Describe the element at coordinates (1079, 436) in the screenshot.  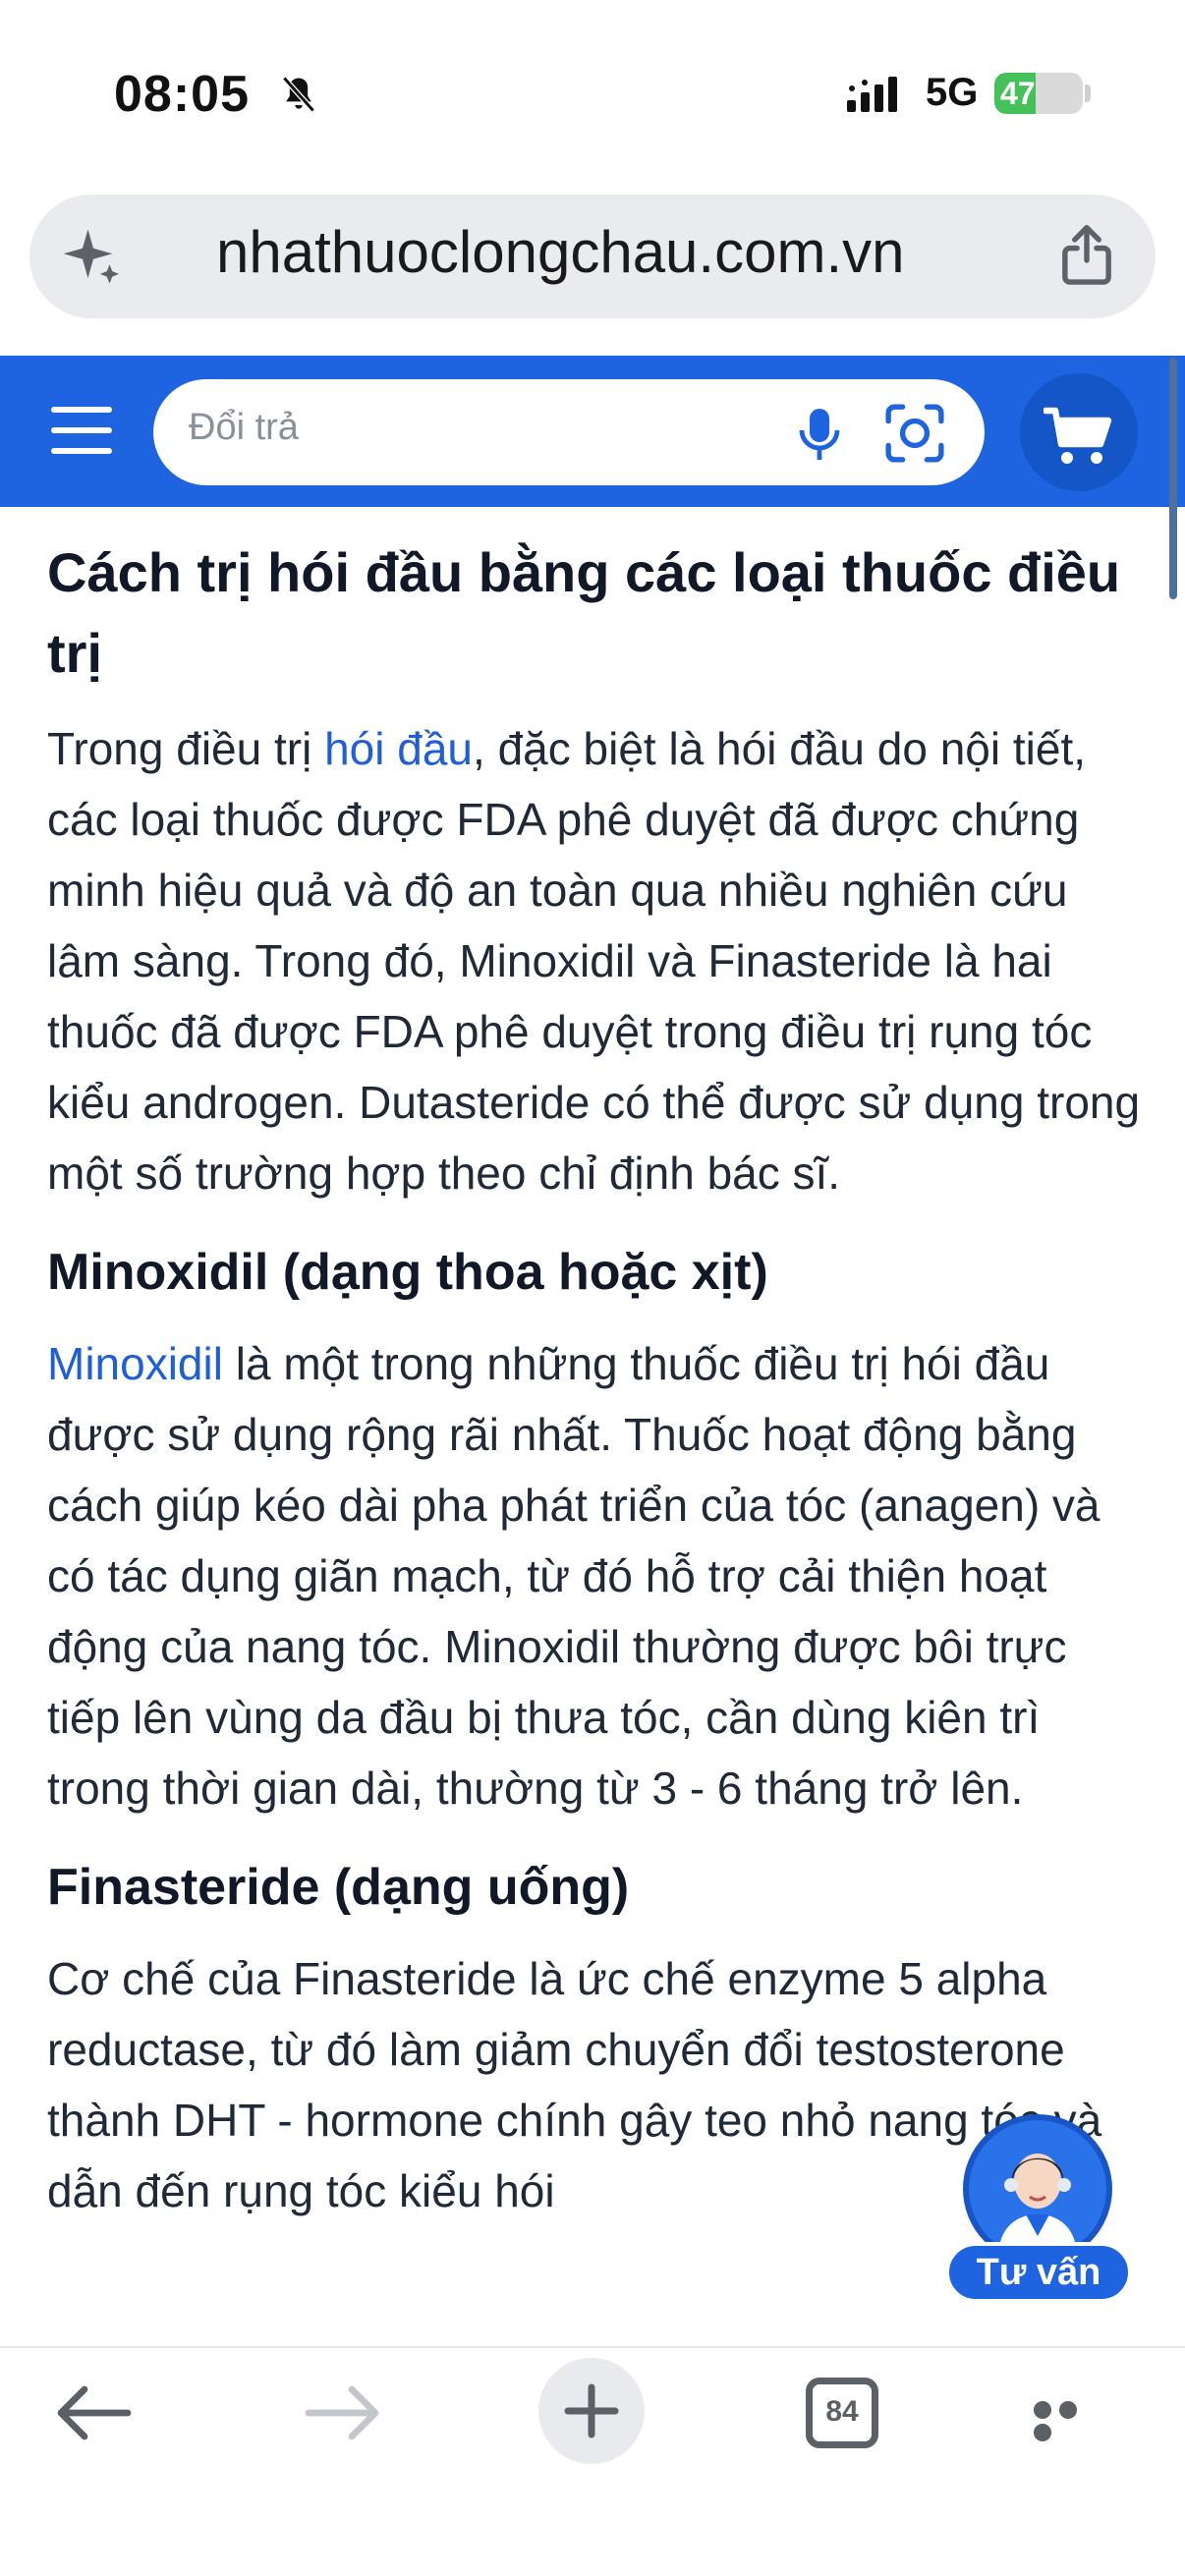
I see `cart-icon` at that location.